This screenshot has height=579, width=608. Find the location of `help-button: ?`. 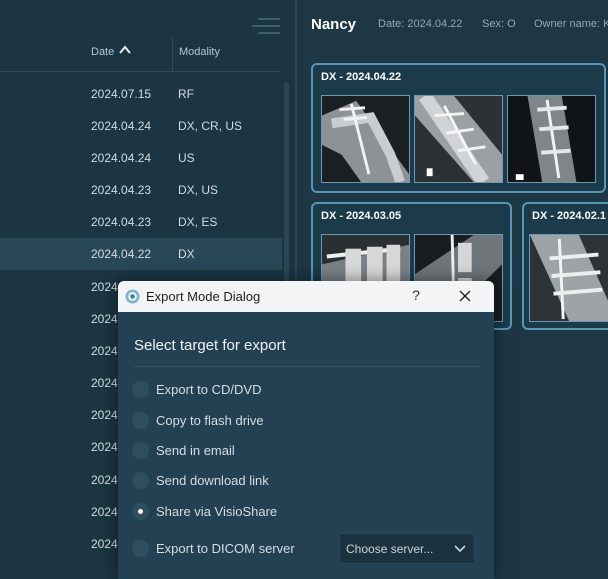

help-button: ? is located at coordinates (416, 295).